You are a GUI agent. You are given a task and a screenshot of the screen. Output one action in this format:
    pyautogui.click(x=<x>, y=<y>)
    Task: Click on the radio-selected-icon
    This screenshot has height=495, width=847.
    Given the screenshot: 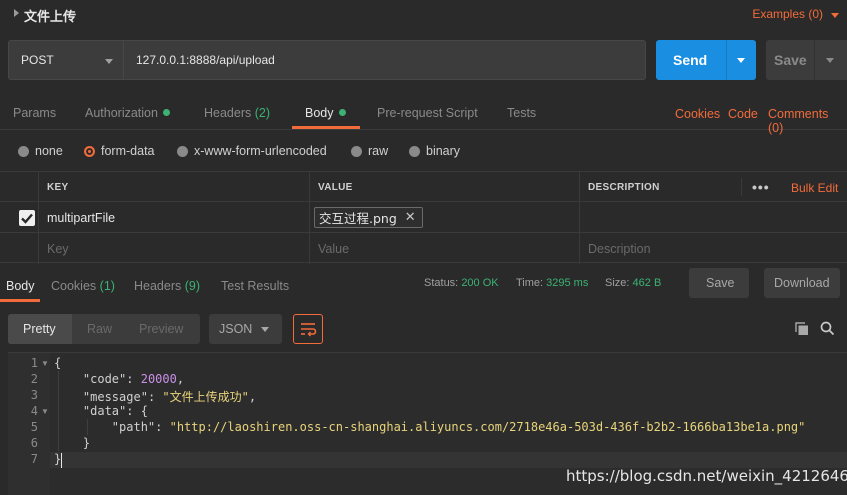 What is the action you would take?
    pyautogui.click(x=89, y=151)
    